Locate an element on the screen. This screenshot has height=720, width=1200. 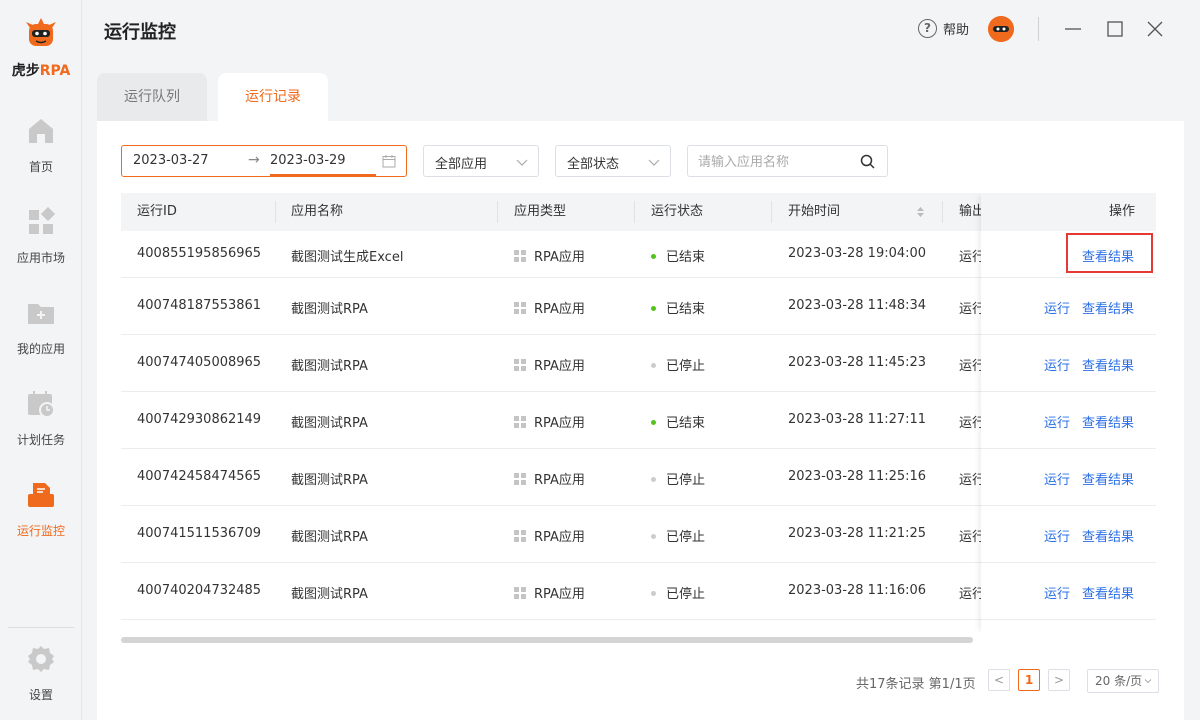
date-range-picker: 2023-03-27 → 2023-03-29 is located at coordinates (264, 161).